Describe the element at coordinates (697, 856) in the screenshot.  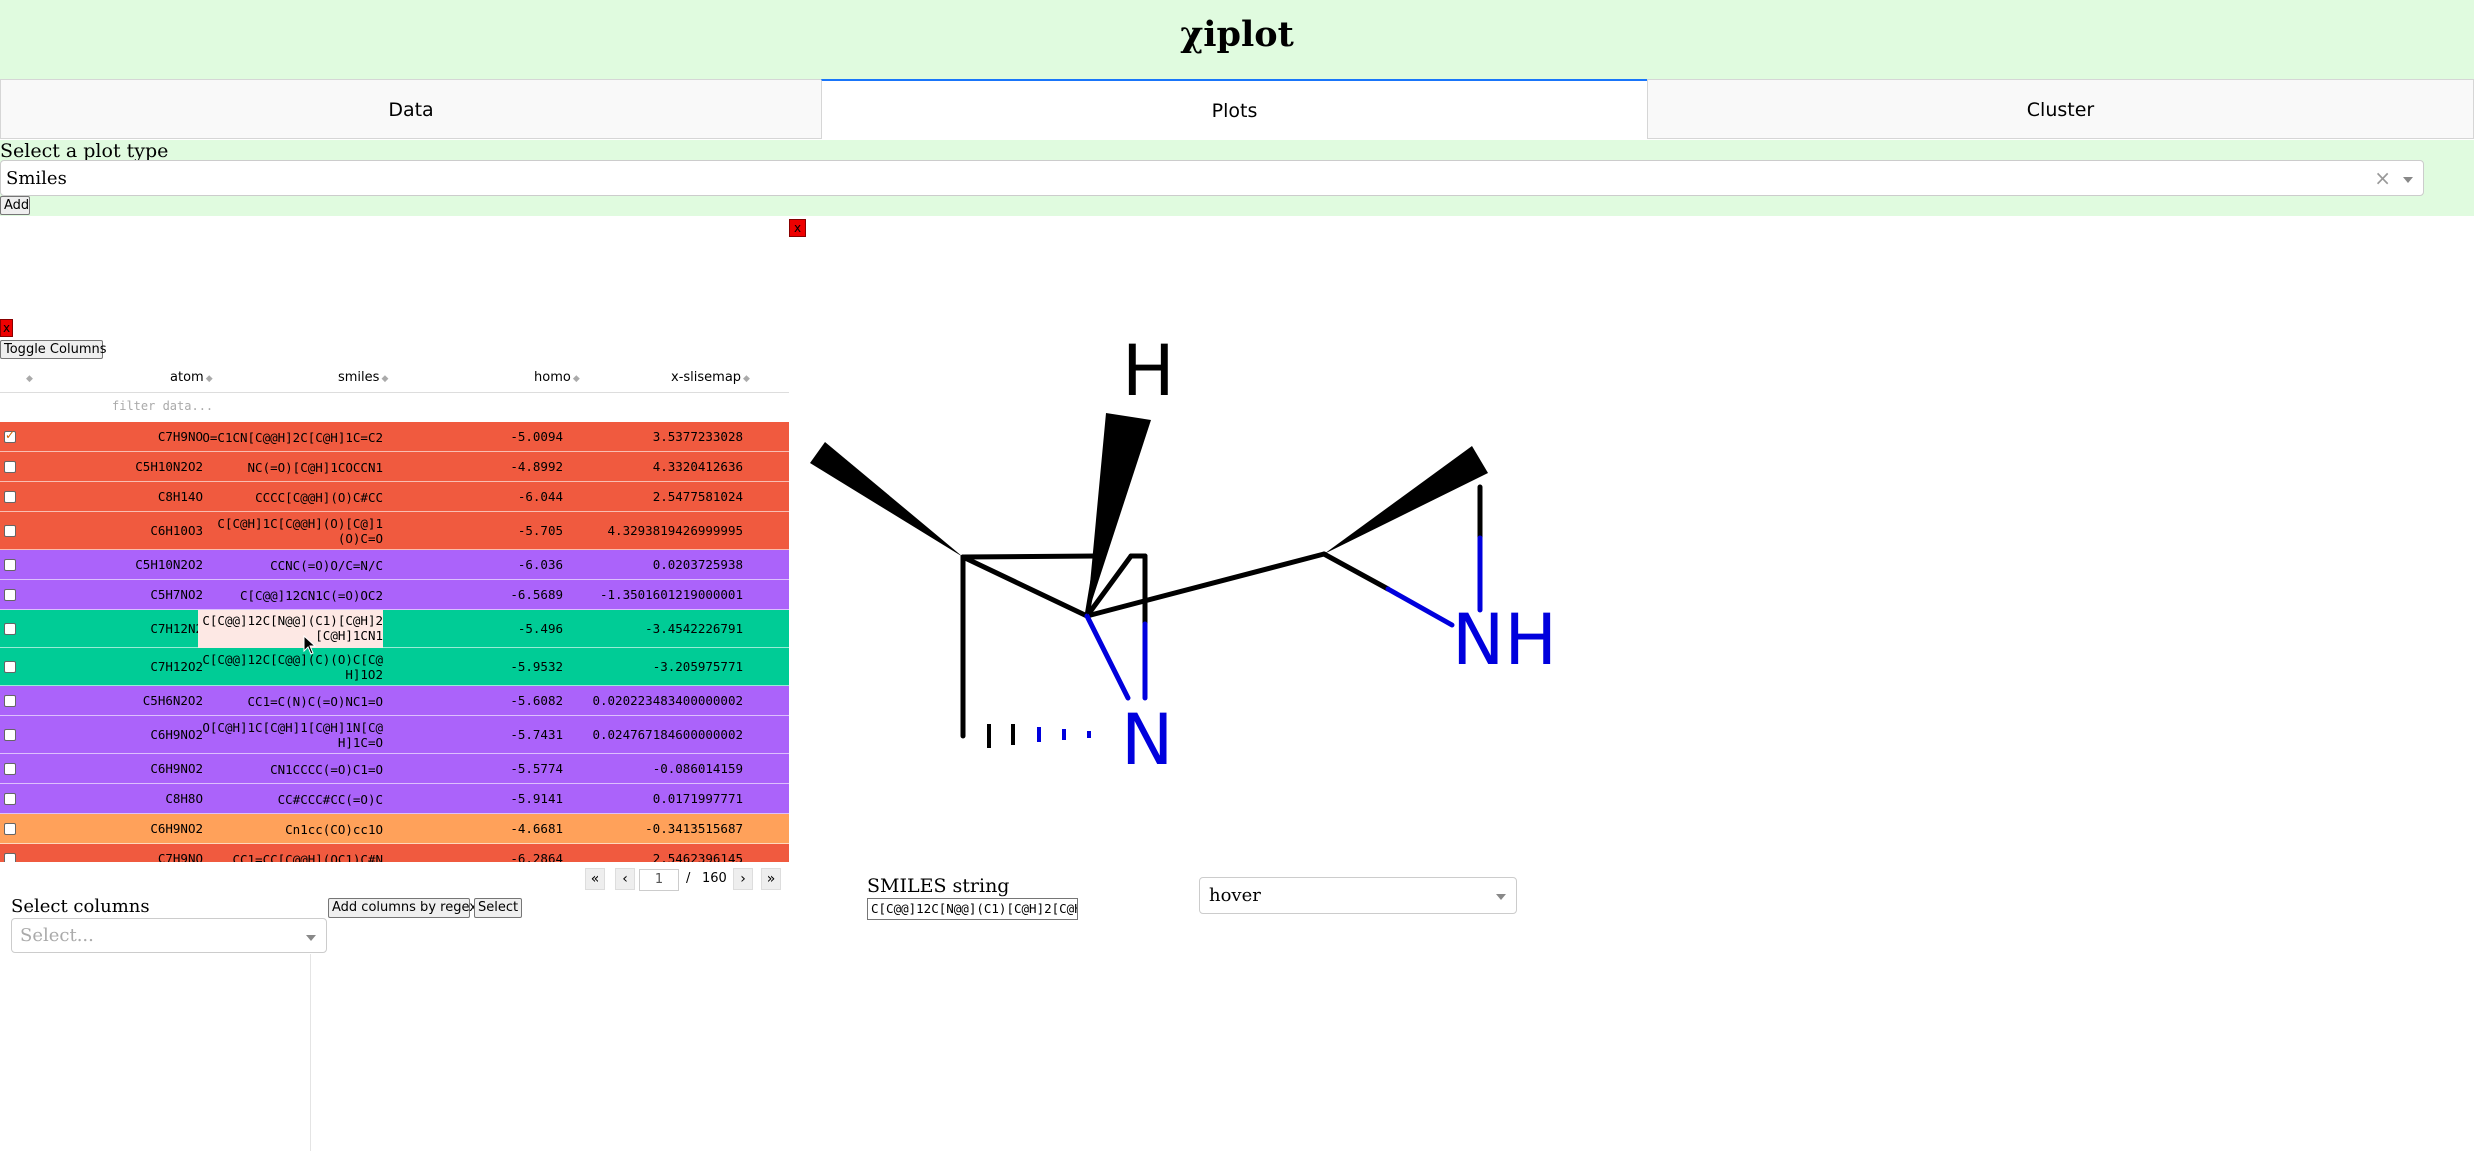
I see `cell-x-slisemap: 2.5462396145` at that location.